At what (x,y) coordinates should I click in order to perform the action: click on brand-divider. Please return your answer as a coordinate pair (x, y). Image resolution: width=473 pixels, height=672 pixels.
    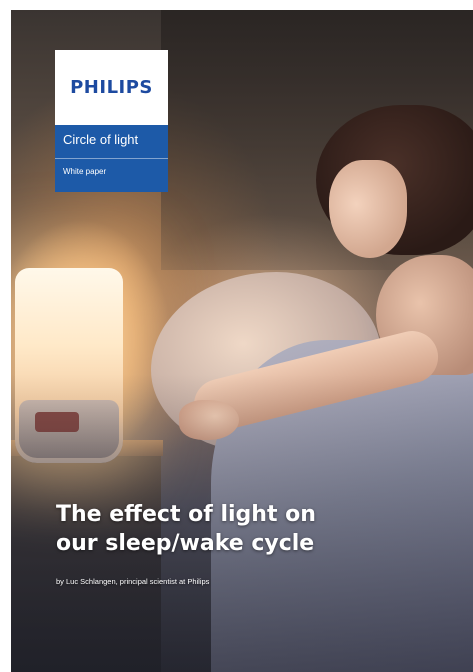
    Looking at the image, I should click on (111, 158).